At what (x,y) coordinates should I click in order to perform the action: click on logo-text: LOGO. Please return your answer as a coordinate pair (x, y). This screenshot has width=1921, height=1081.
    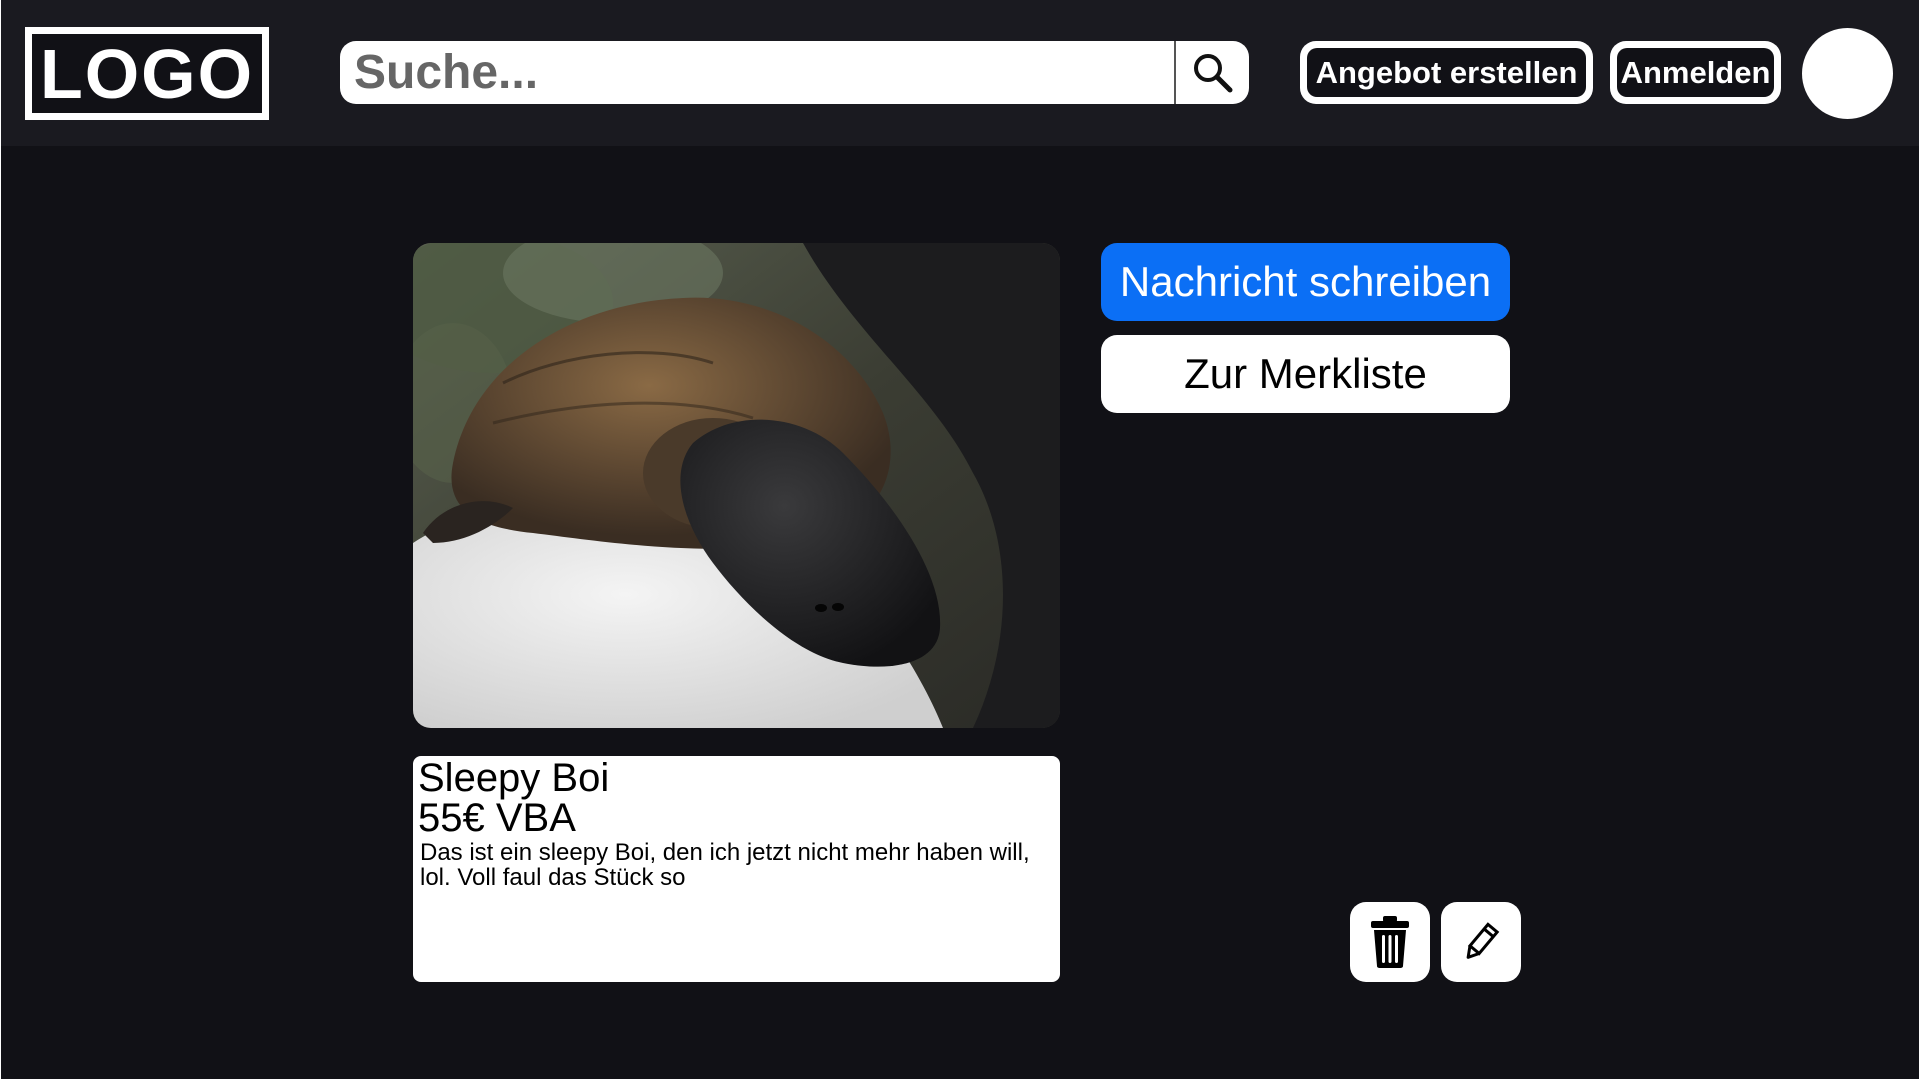
    Looking at the image, I should click on (147, 73).